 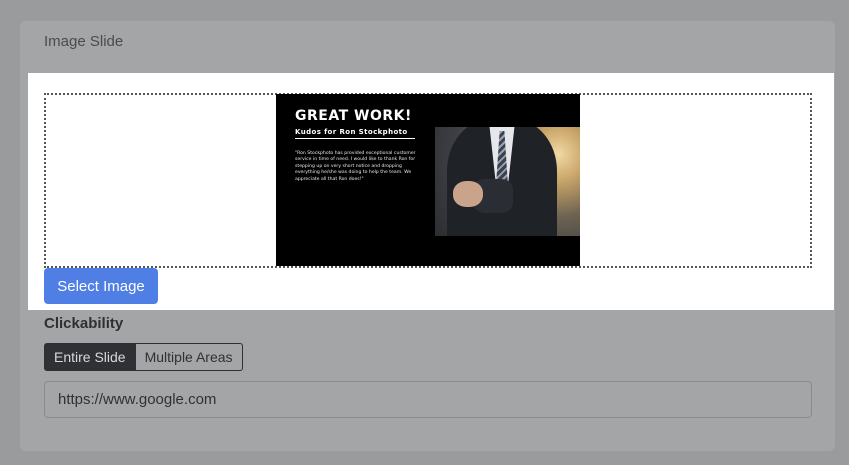 I want to click on clickability-toggle-group: Entire Slide Multiple Areas, so click(x=143, y=357).